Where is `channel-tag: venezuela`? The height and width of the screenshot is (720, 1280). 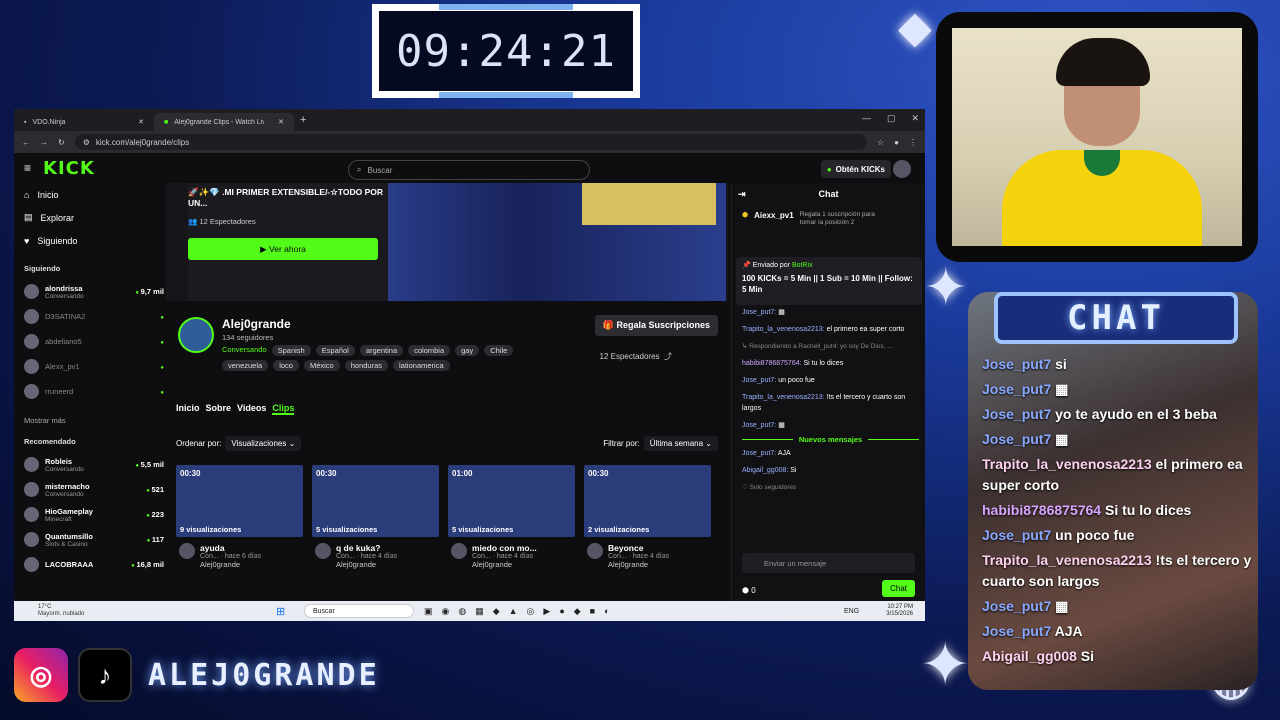 channel-tag: venezuela is located at coordinates (245, 365).